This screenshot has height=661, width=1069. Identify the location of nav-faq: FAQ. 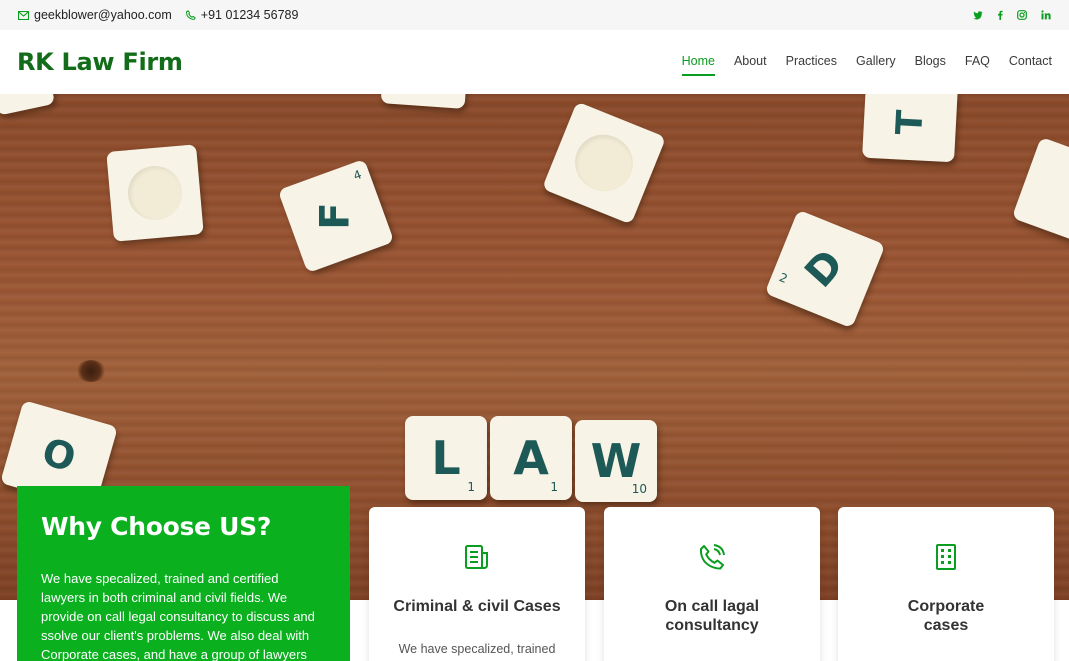
(977, 62).